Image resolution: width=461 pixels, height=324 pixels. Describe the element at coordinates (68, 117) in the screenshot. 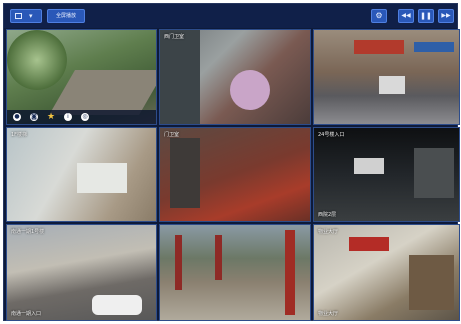

I see `info-icon: i` at that location.